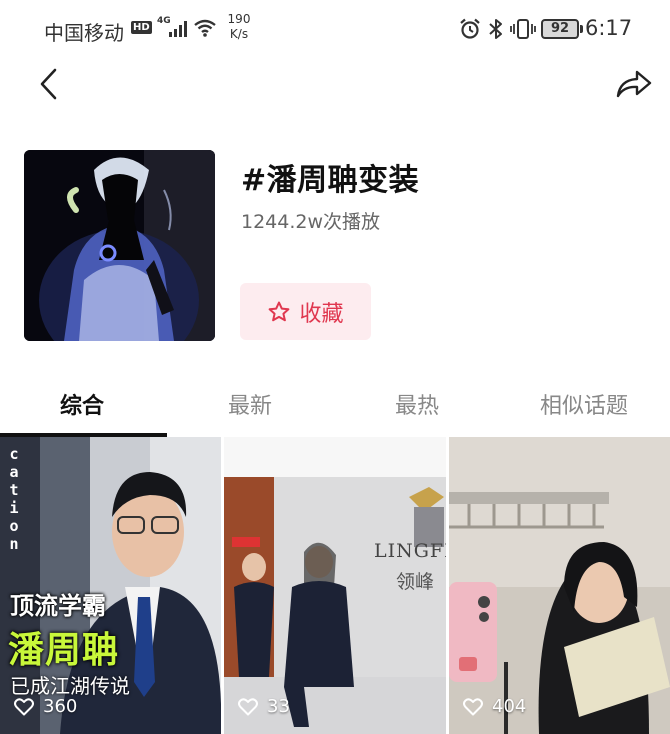  What do you see at coordinates (58, 606) in the screenshot?
I see `caption-line1: 顶流学霸` at bounding box center [58, 606].